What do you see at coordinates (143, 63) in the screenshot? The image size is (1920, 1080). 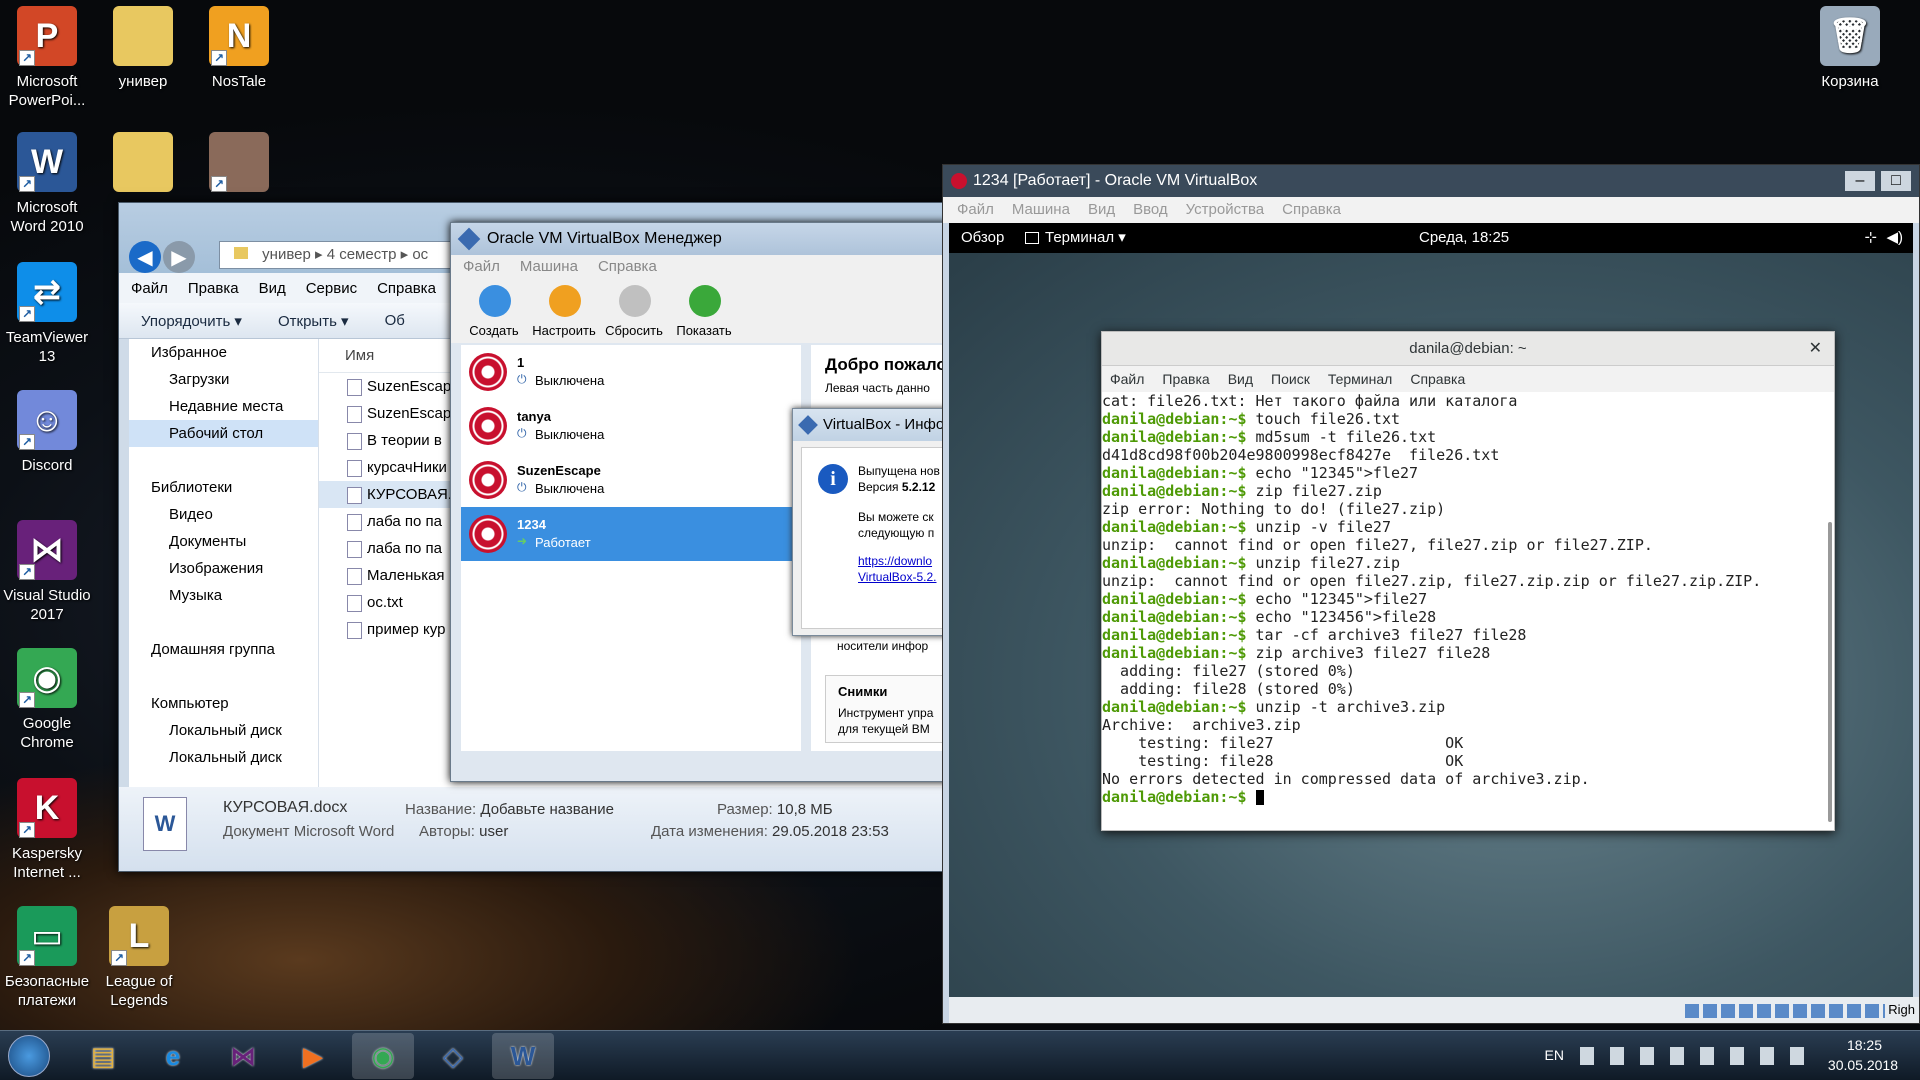 I see `desktop-icon-univer1: универ` at bounding box center [143, 63].